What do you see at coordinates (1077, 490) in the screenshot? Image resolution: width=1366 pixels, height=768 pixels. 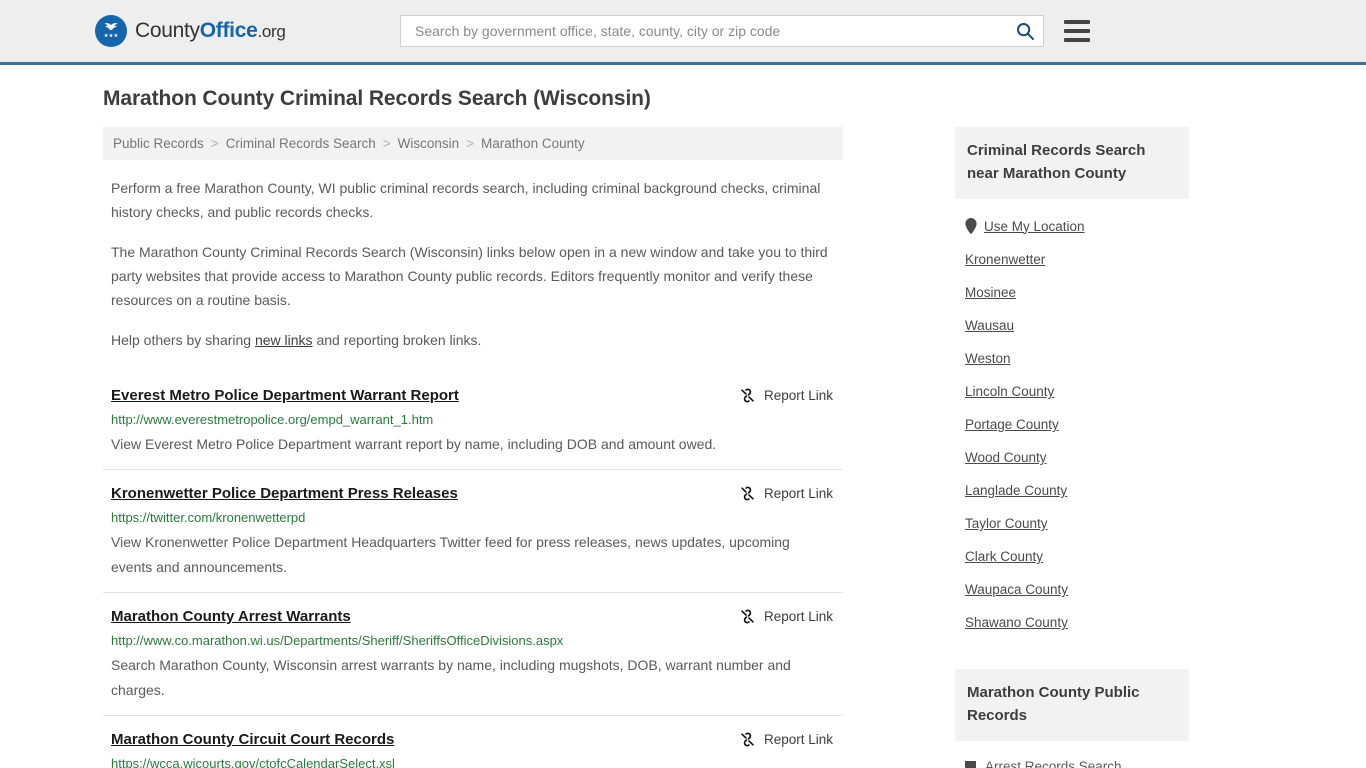 I see `sidebar-item-langlade-county: Langlade County` at bounding box center [1077, 490].